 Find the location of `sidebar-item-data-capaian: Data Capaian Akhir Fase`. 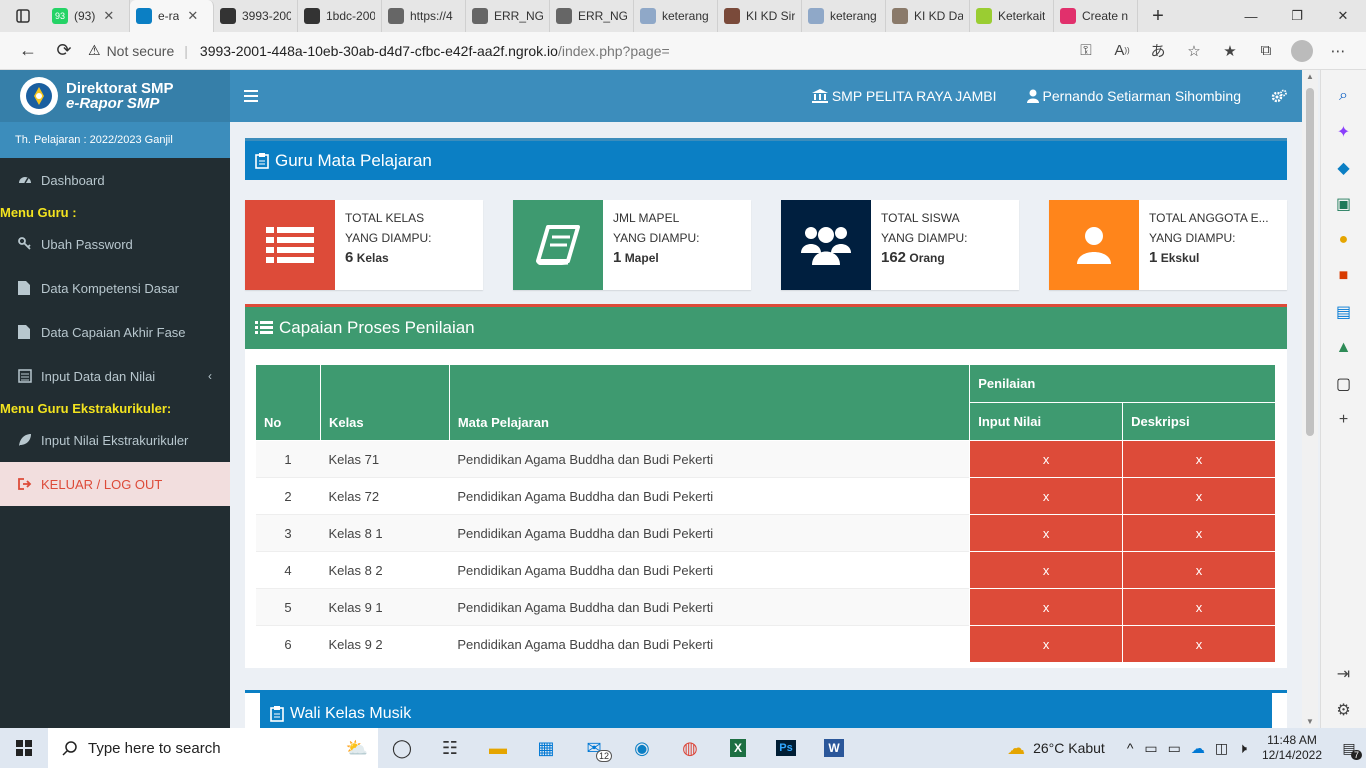

sidebar-item-data-capaian: Data Capaian Akhir Fase is located at coordinates (115, 332).